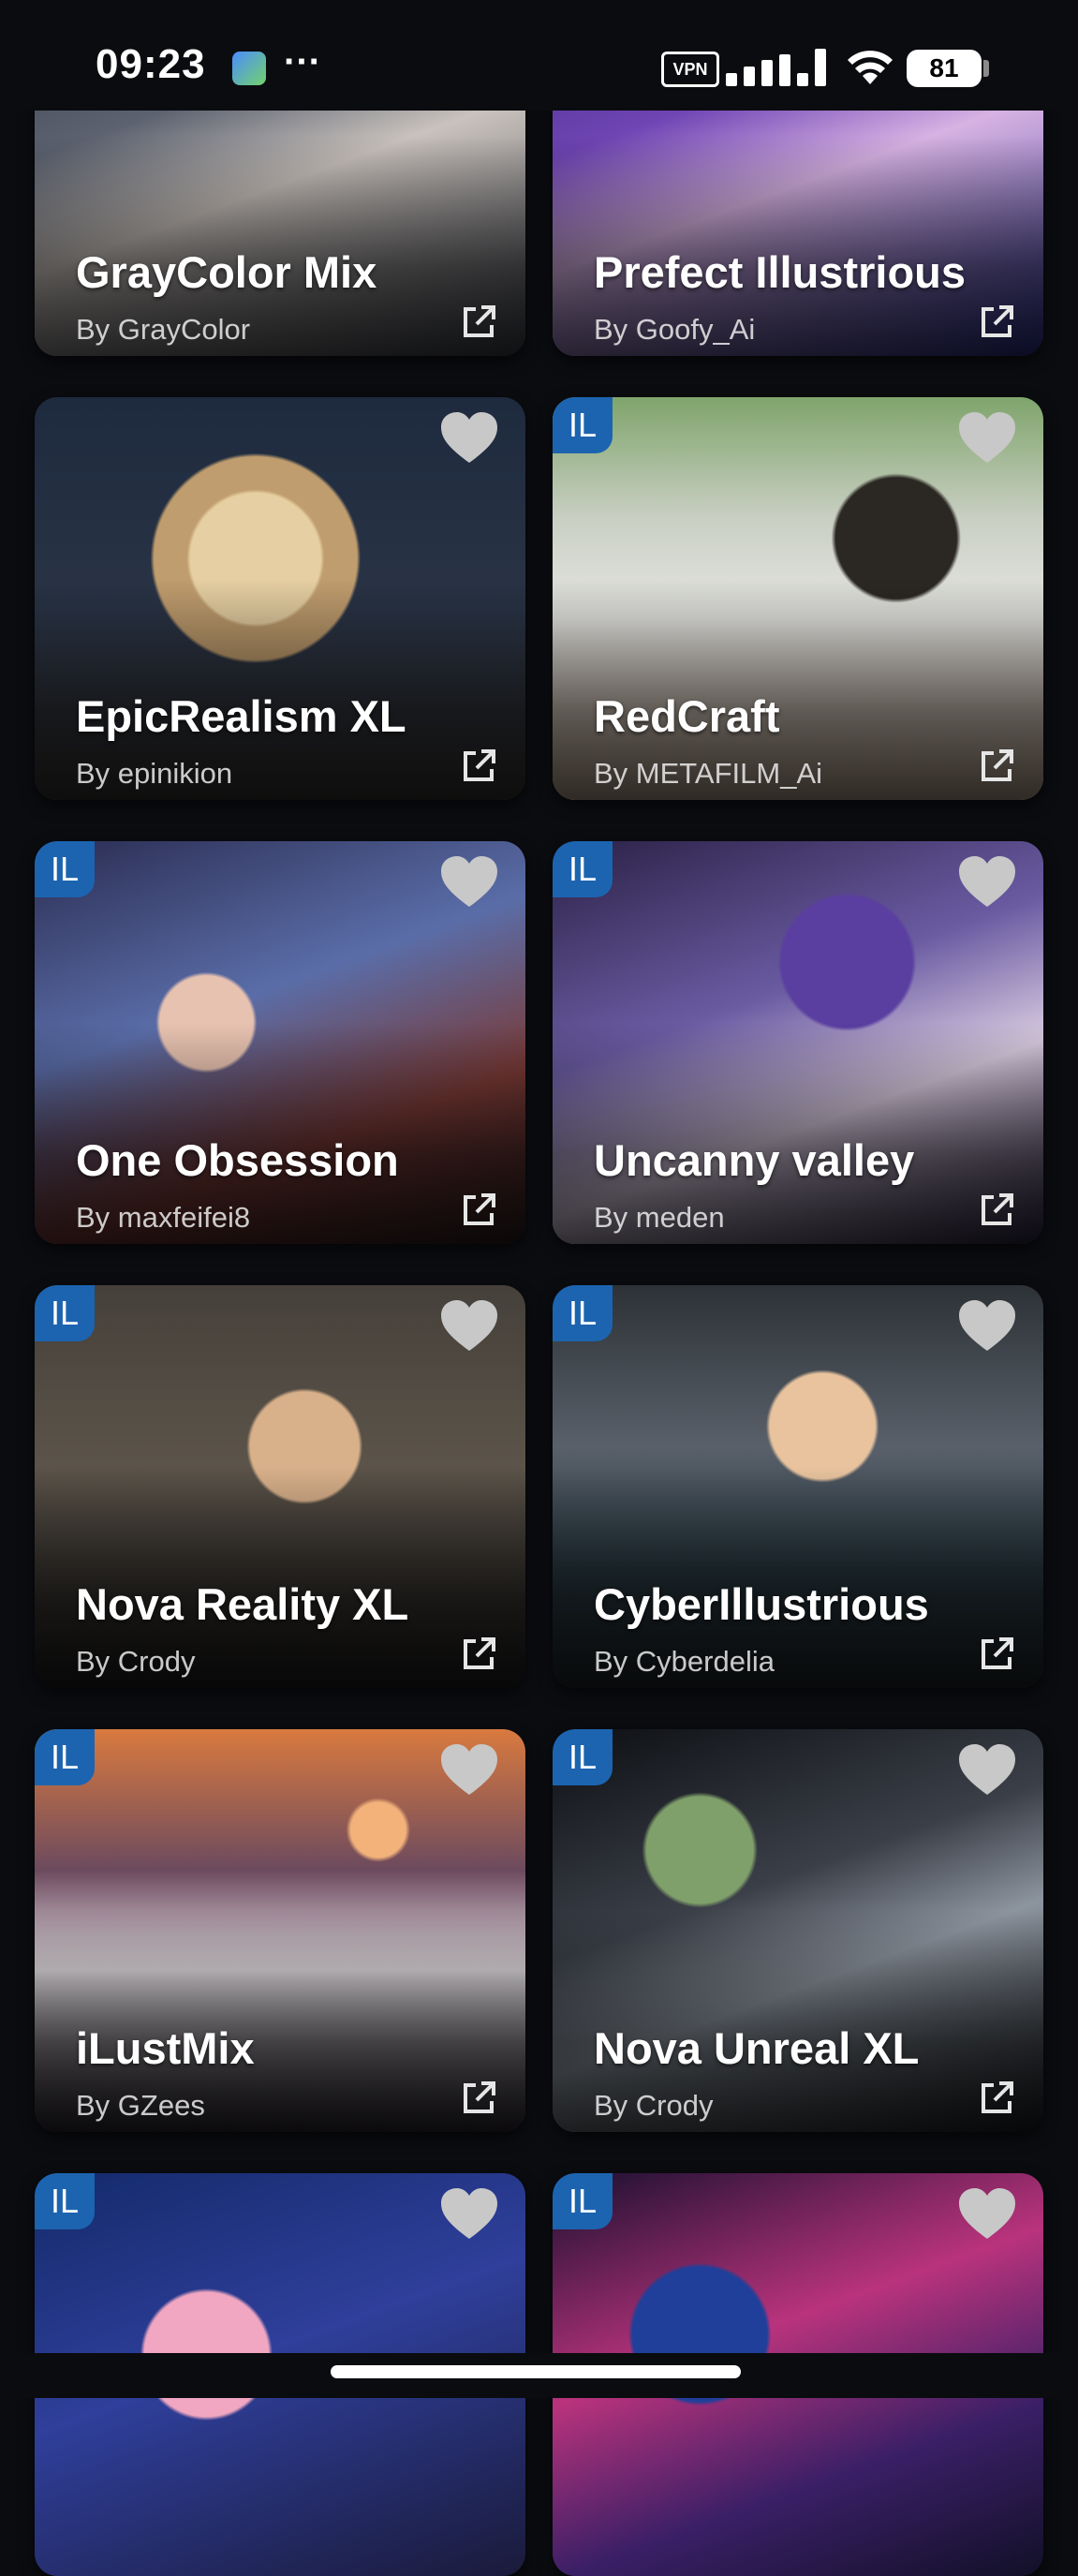 This screenshot has height=2576, width=1078. Describe the element at coordinates (536, 2371) in the screenshot. I see `home-indicator` at that location.